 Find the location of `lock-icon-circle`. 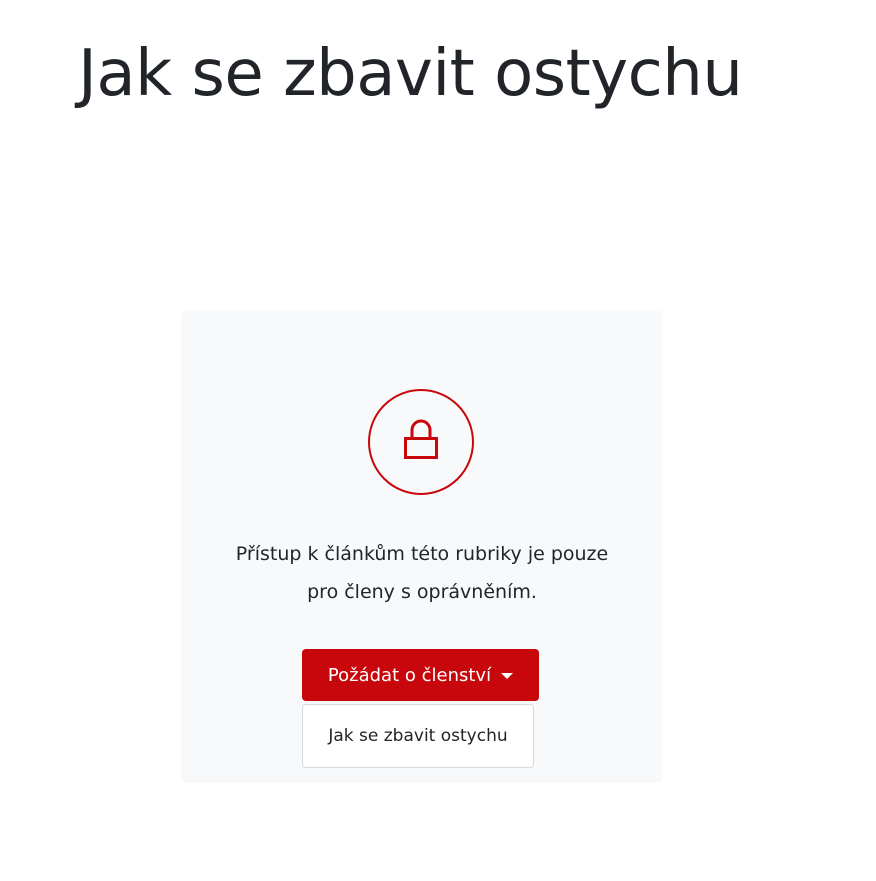

lock-icon-circle is located at coordinates (421, 442).